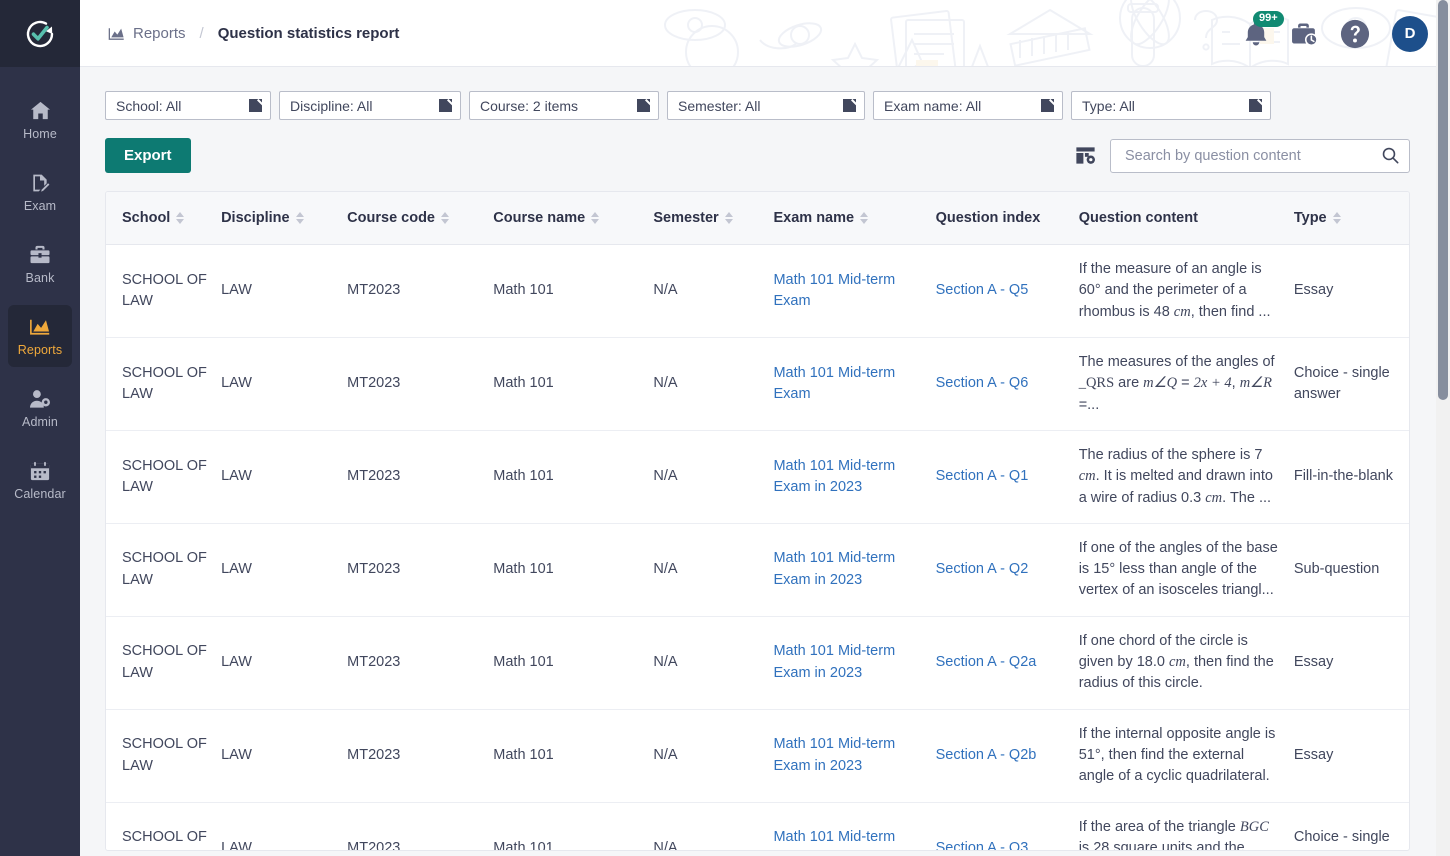  Describe the element at coordinates (573, 218) in the screenshot. I see `column-header-course-name: Course name` at that location.